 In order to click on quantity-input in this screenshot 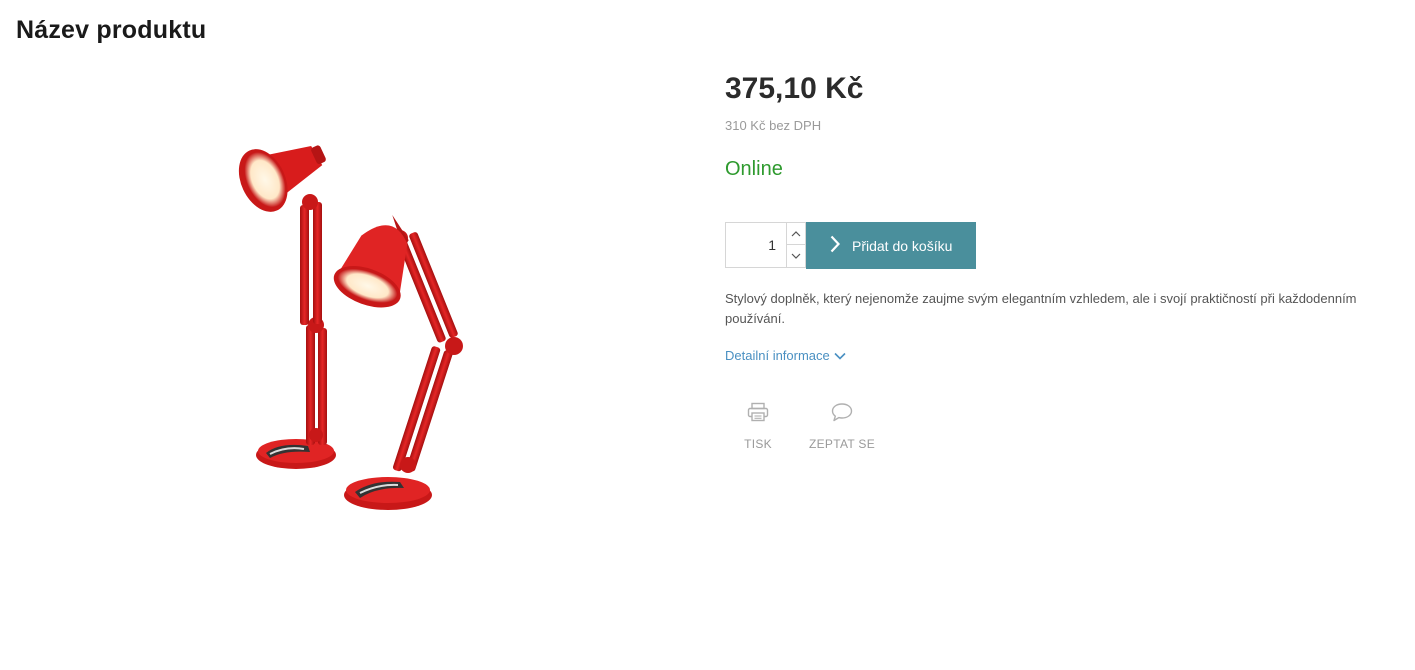, I will do `click(756, 245)`.